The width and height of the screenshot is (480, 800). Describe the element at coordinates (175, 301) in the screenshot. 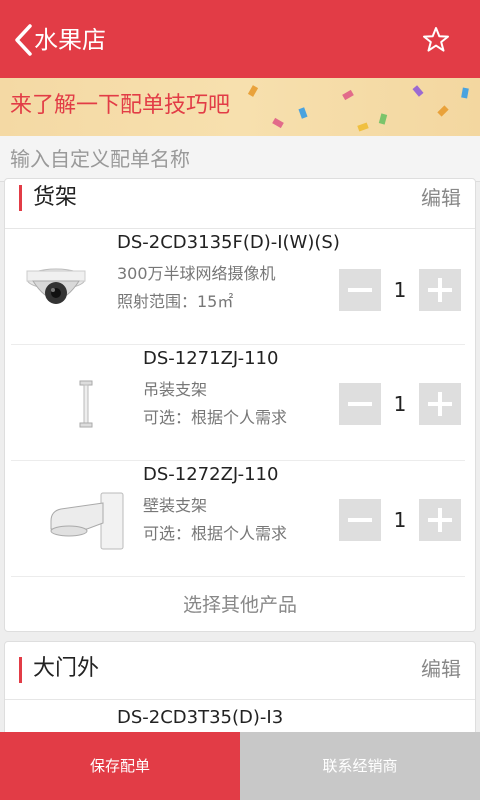

I see `product-note: 照射范围：15㎡` at that location.